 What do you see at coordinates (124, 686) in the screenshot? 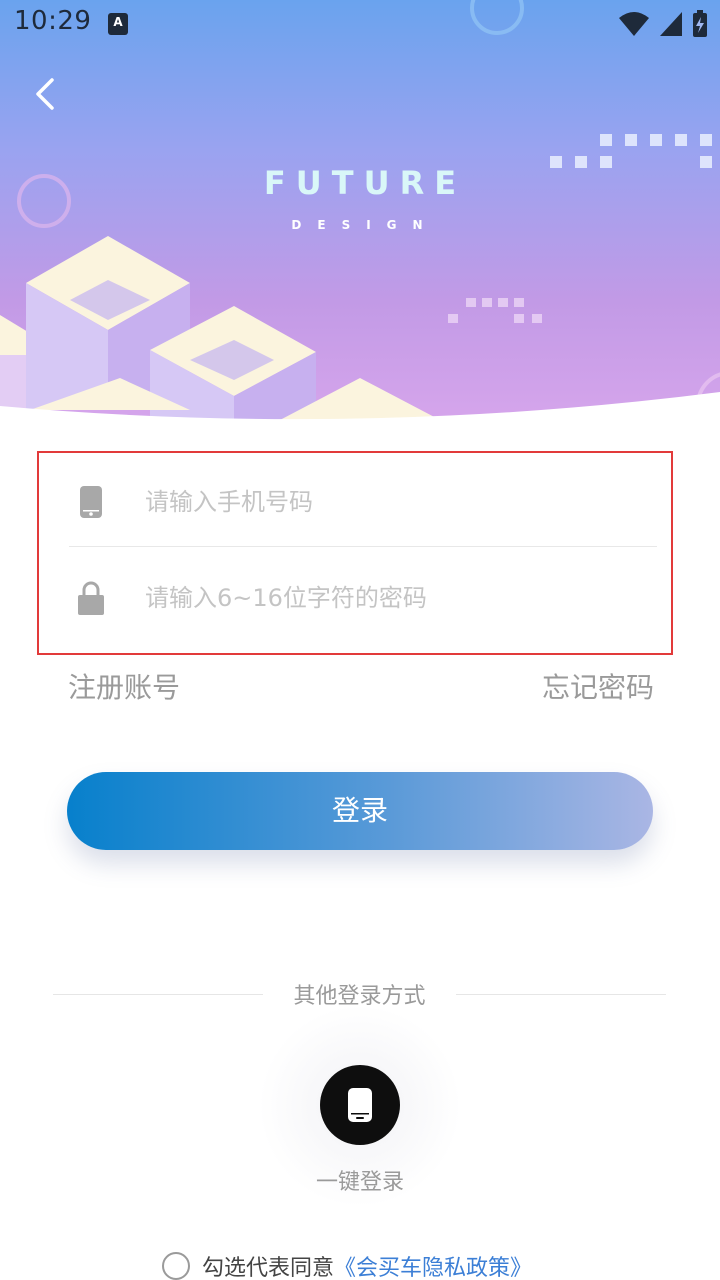
I see `register-link: 注册账号` at bounding box center [124, 686].